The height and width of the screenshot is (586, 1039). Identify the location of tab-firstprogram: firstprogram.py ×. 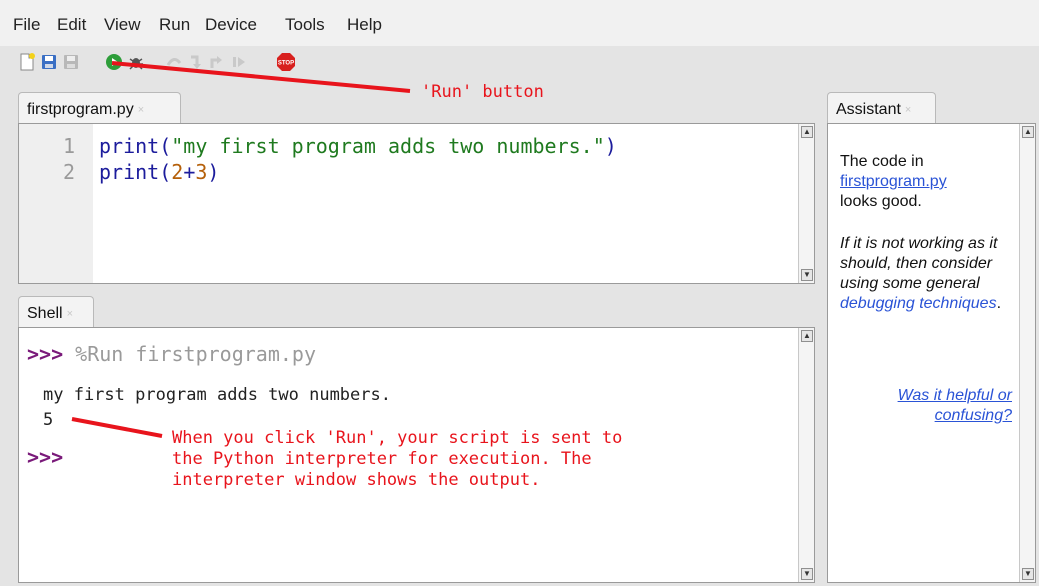
(99, 108).